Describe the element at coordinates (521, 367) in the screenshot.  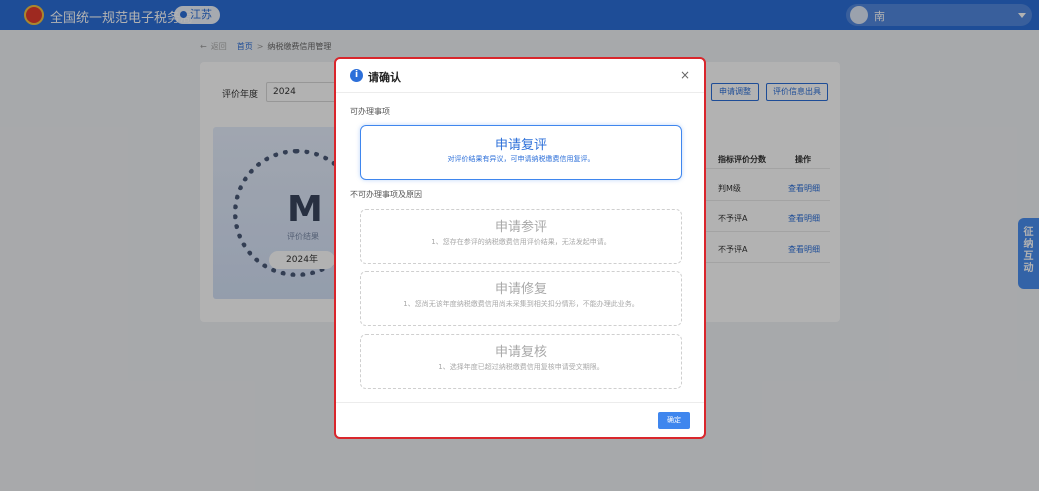
I see `option-reason: 1、选择年度已超过纳税缴费信用复核申请受文期限。` at that location.